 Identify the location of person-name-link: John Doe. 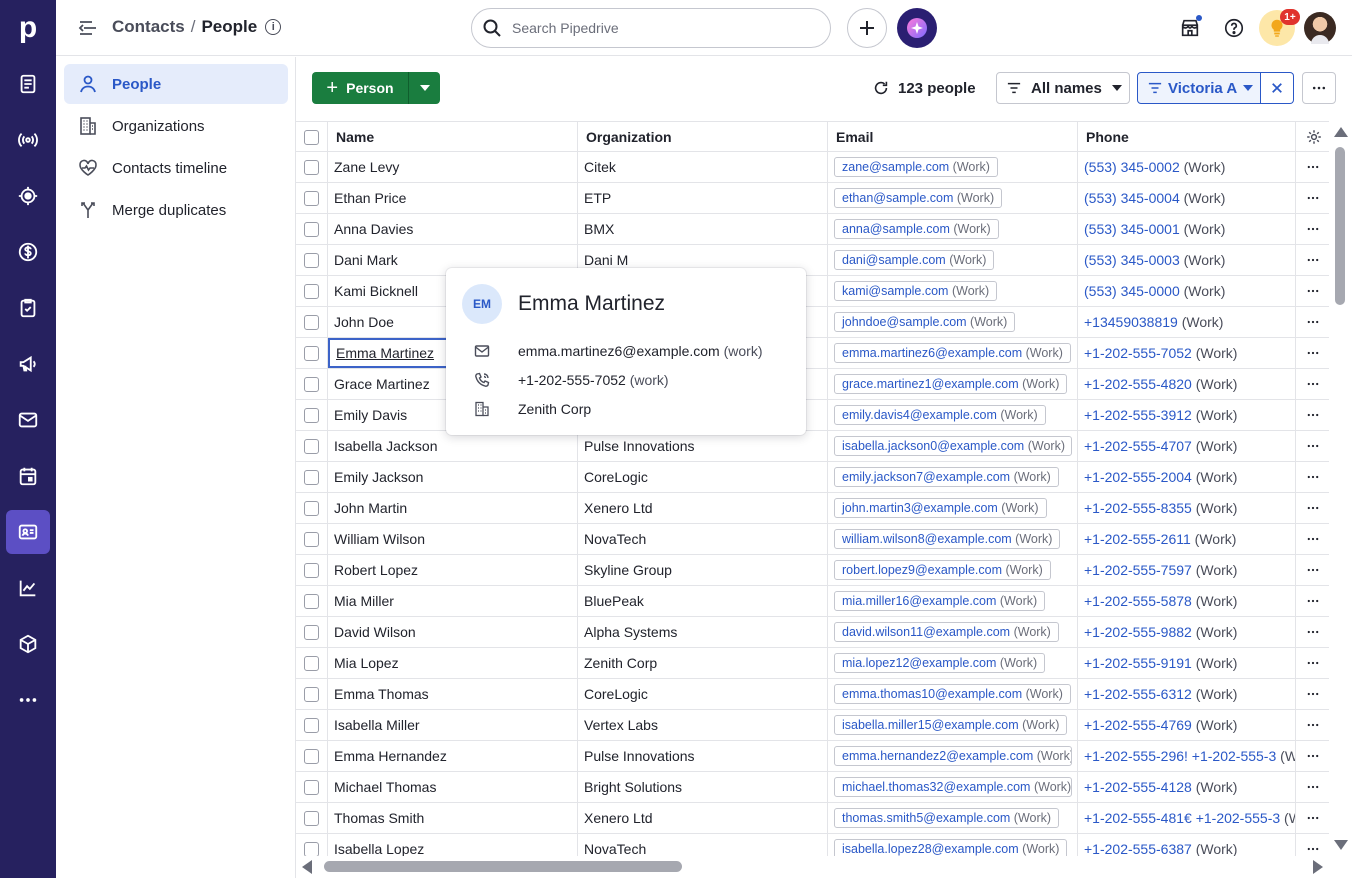
(364, 322).